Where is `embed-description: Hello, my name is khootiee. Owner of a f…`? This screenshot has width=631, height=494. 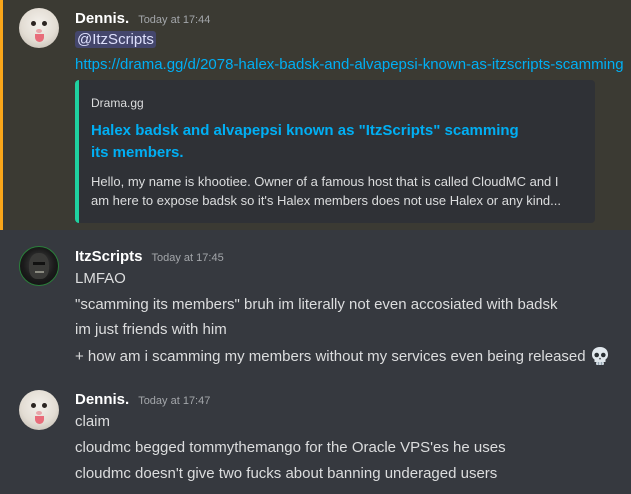
embed-description: Hello, my name is khootiee. Owner of a f… is located at coordinates (326, 191).